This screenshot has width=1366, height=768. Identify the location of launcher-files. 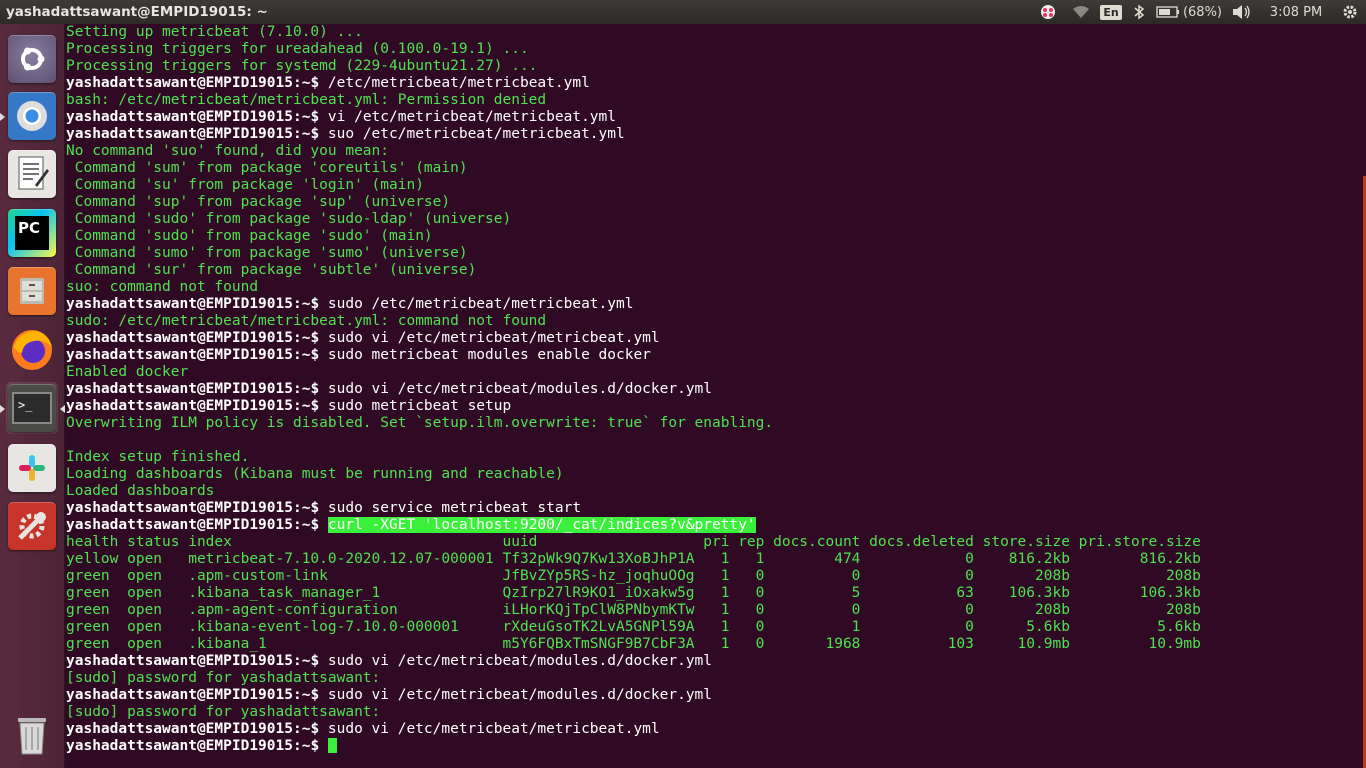
(32, 291).